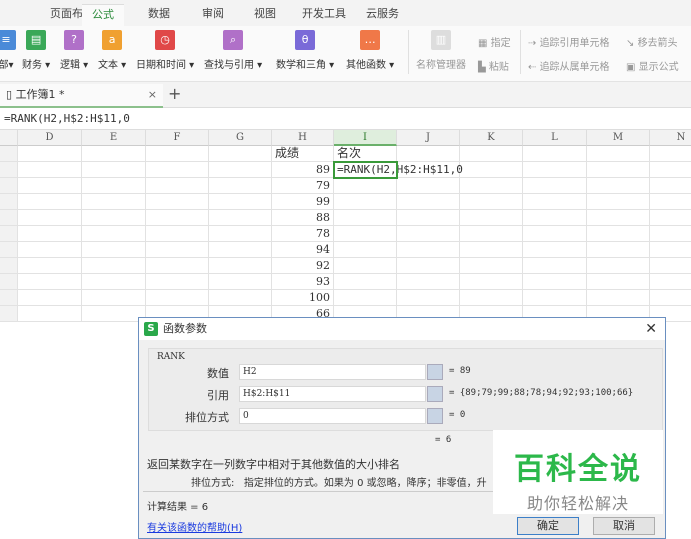 Image resolution: width=691 pixels, height=539 pixels. I want to click on trace-dependents-button: ⇠ 追踪从属单元格, so click(569, 65).